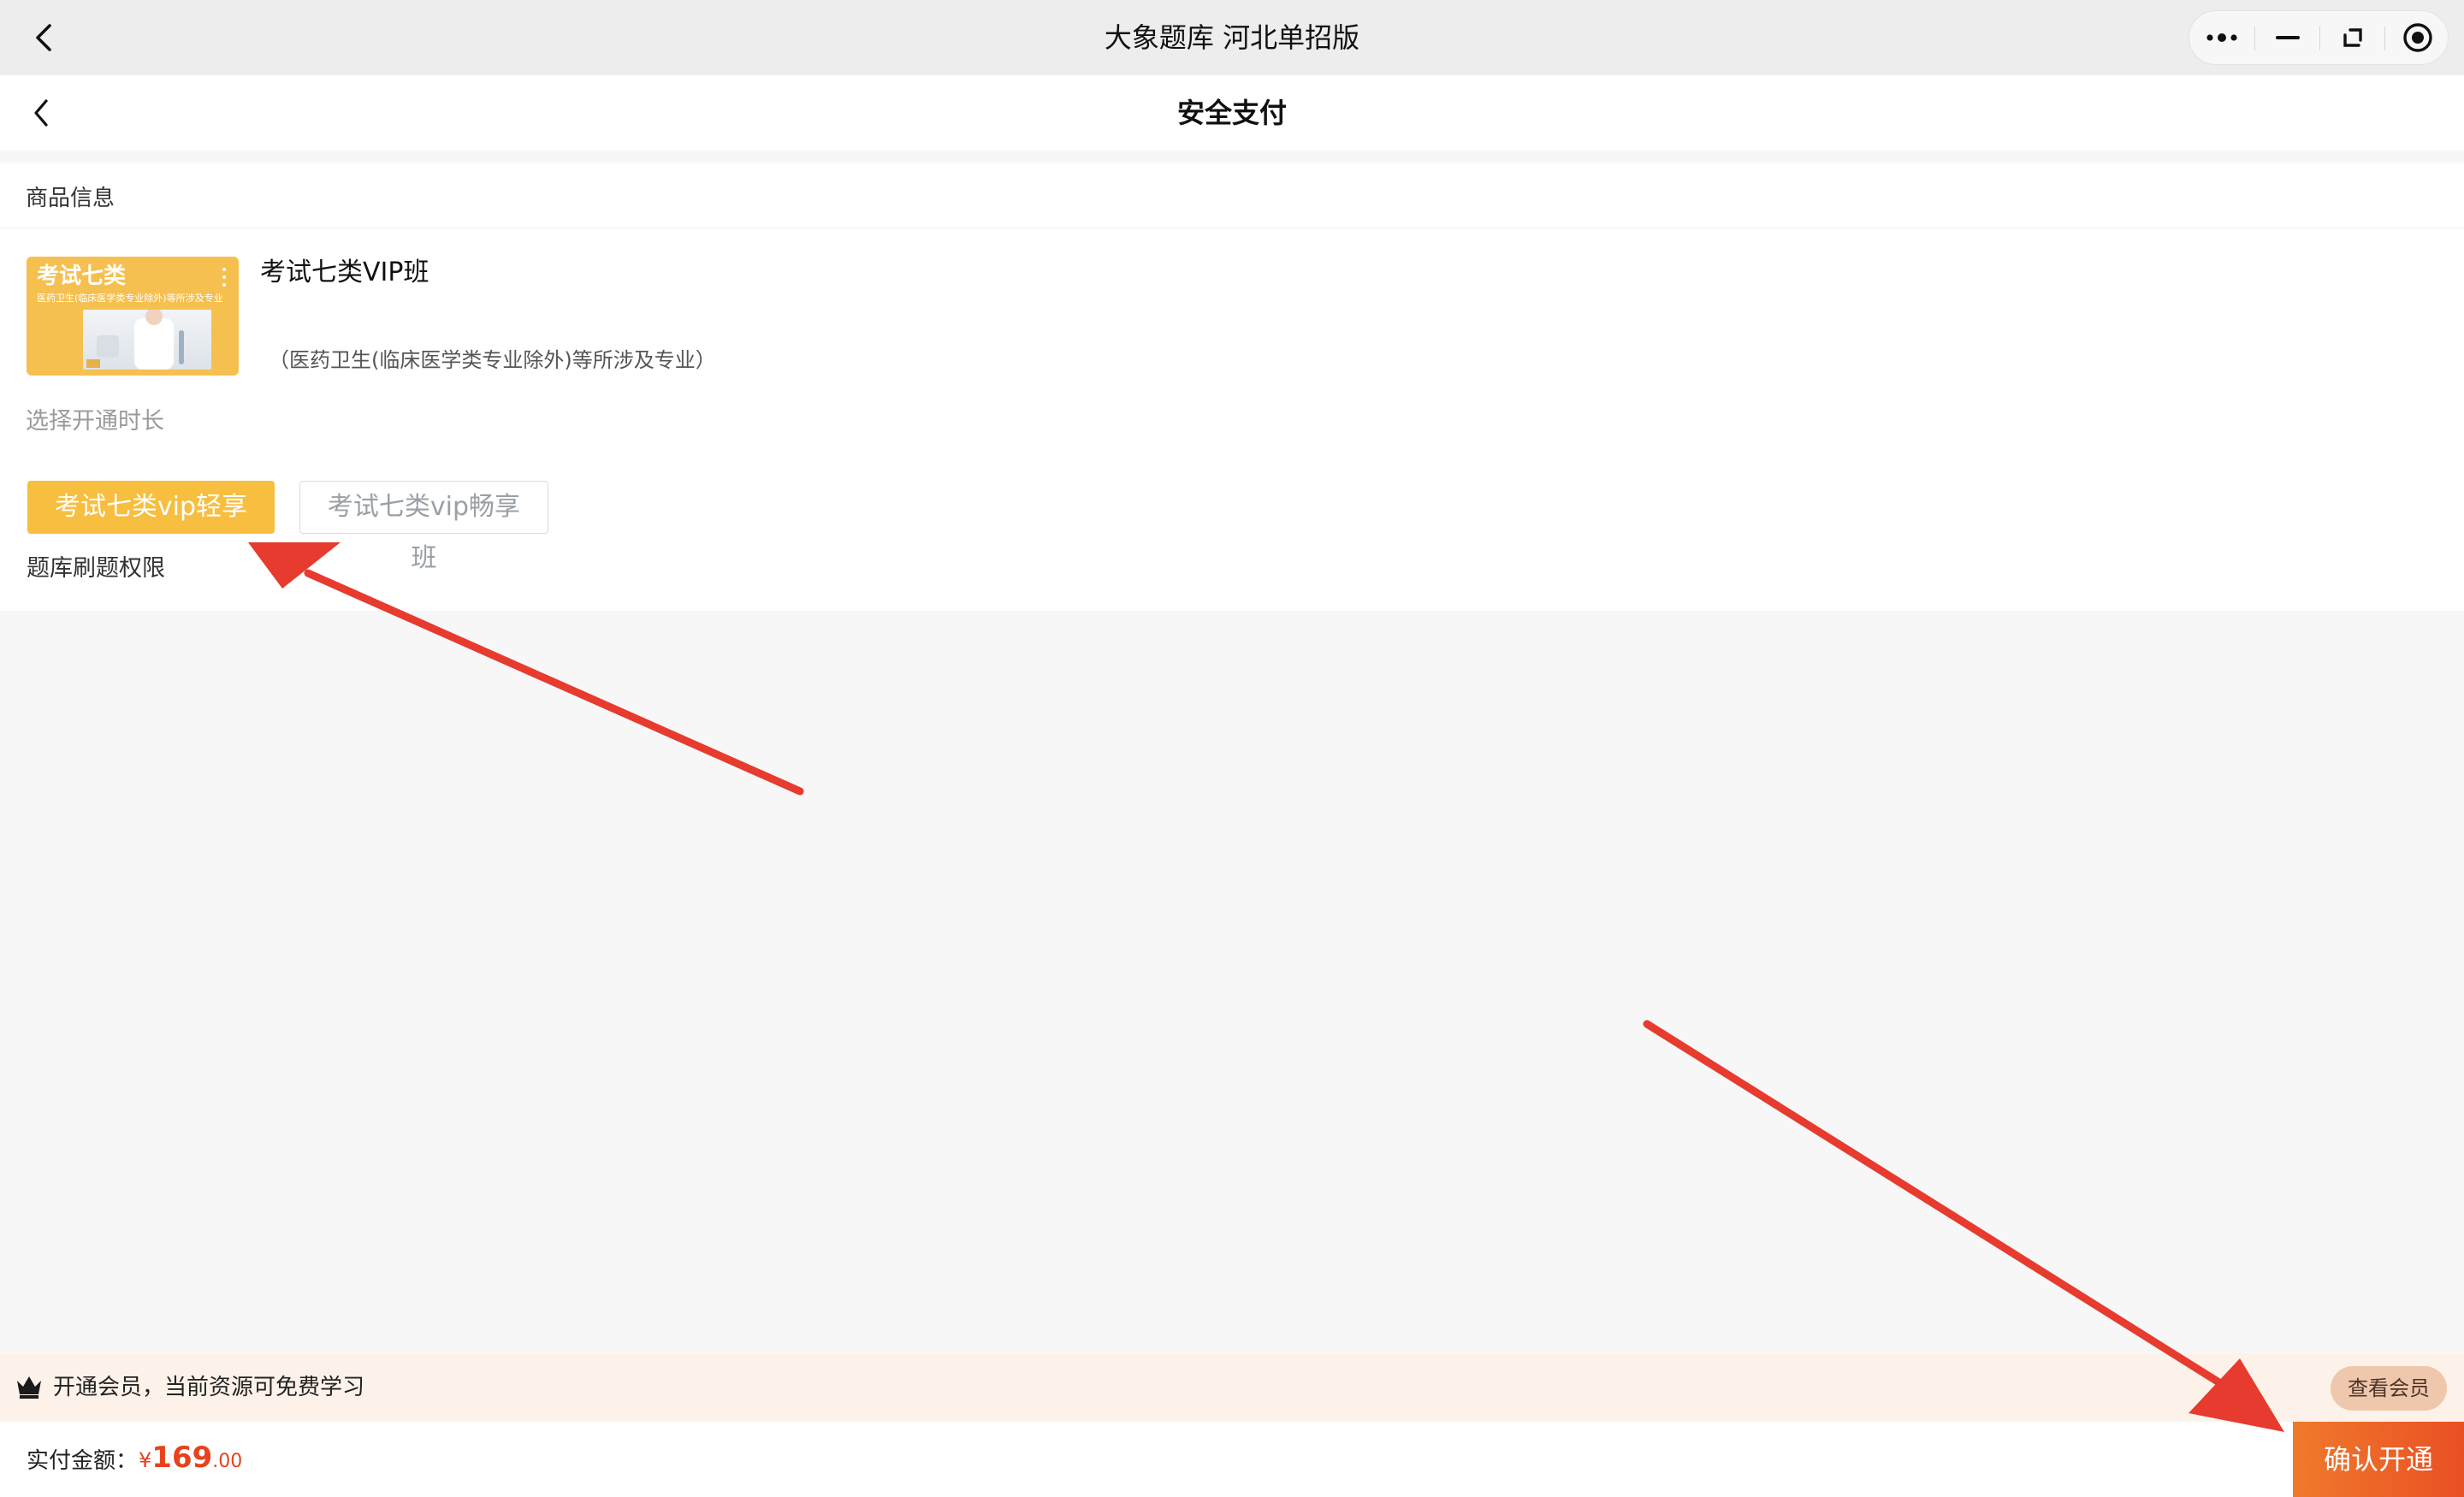 This screenshot has width=2464, height=1497. Describe the element at coordinates (423, 527) in the screenshot. I see `plan-option-smooth: 考试七类vip畅享班` at that location.